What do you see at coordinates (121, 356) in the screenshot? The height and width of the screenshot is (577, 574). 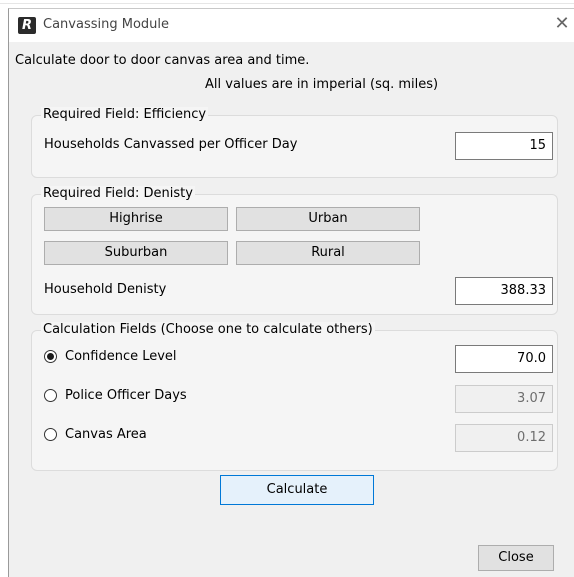 I see `confidence-level-label: Confidence Level` at bounding box center [121, 356].